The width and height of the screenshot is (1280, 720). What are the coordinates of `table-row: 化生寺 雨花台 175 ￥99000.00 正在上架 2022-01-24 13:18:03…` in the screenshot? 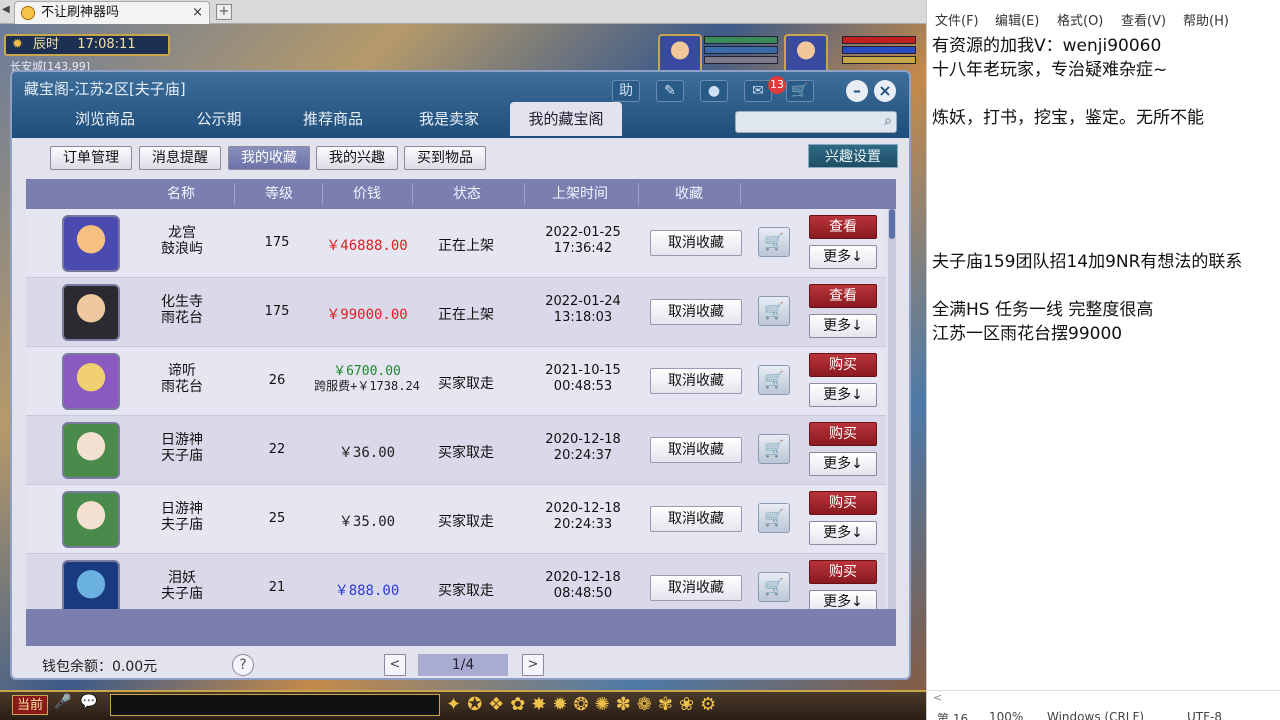 It's located at (456, 312).